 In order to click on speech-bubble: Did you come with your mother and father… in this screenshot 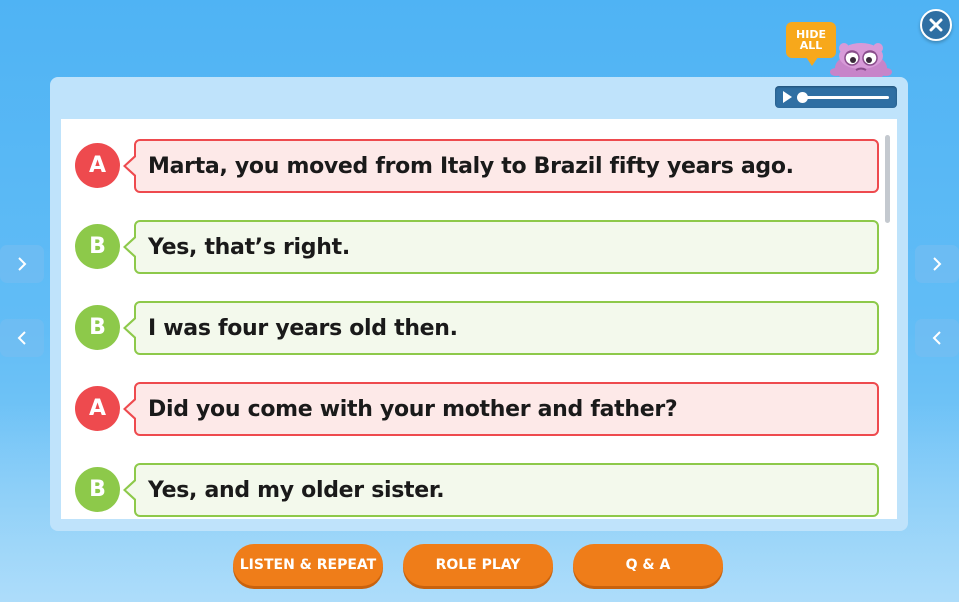, I will do `click(501, 409)`.